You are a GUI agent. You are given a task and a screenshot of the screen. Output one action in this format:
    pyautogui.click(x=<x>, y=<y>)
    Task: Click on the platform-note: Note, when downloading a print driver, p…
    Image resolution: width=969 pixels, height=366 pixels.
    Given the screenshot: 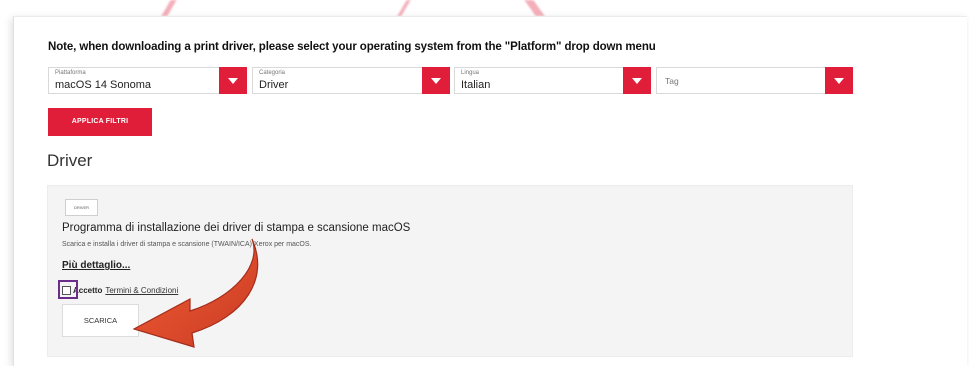 What is the action you would take?
    pyautogui.click(x=352, y=47)
    